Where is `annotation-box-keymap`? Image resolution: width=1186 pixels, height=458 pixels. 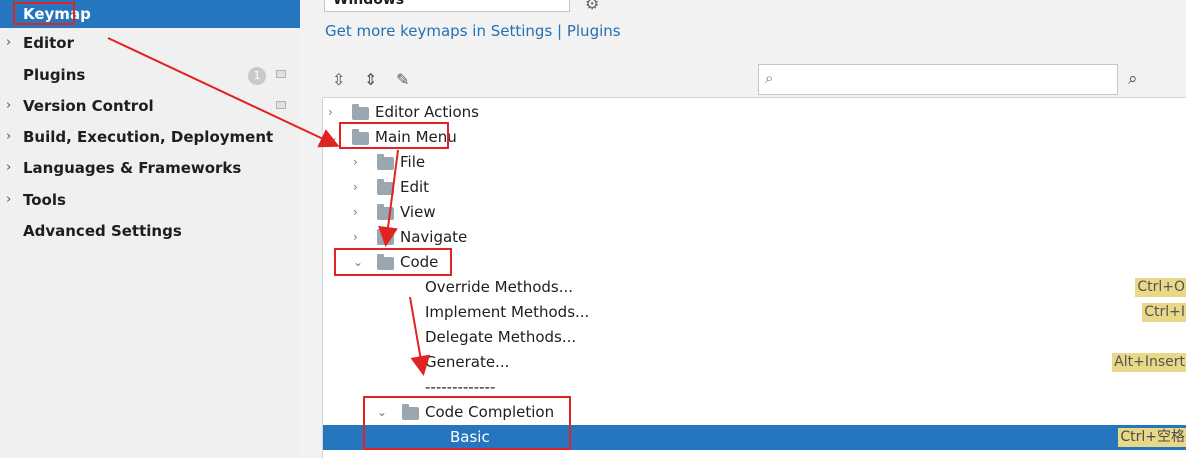
annotation-box-keymap is located at coordinates (44, 13).